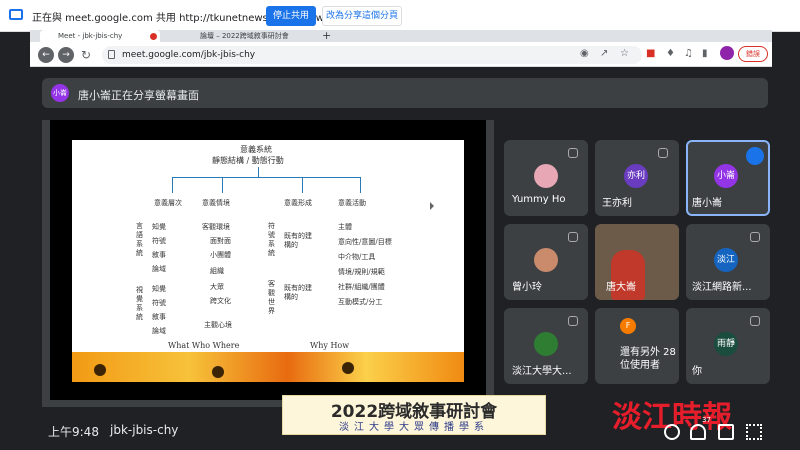 This screenshot has height=450, width=800. I want to click on slide-footer-right: Why How, so click(330, 345).